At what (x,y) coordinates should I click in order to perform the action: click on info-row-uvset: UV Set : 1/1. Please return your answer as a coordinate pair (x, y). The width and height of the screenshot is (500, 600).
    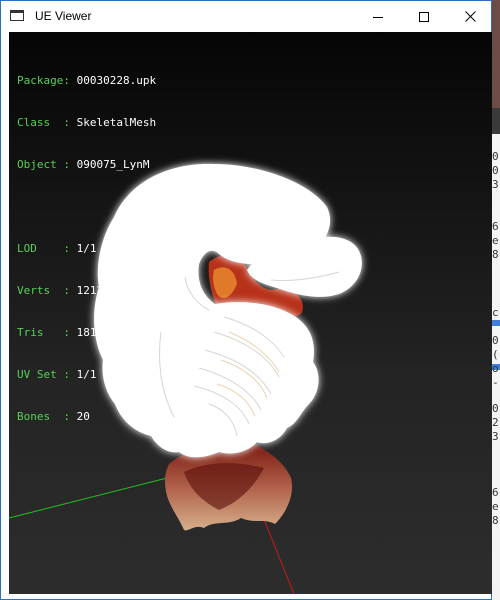
    Looking at the image, I should click on (57, 374).